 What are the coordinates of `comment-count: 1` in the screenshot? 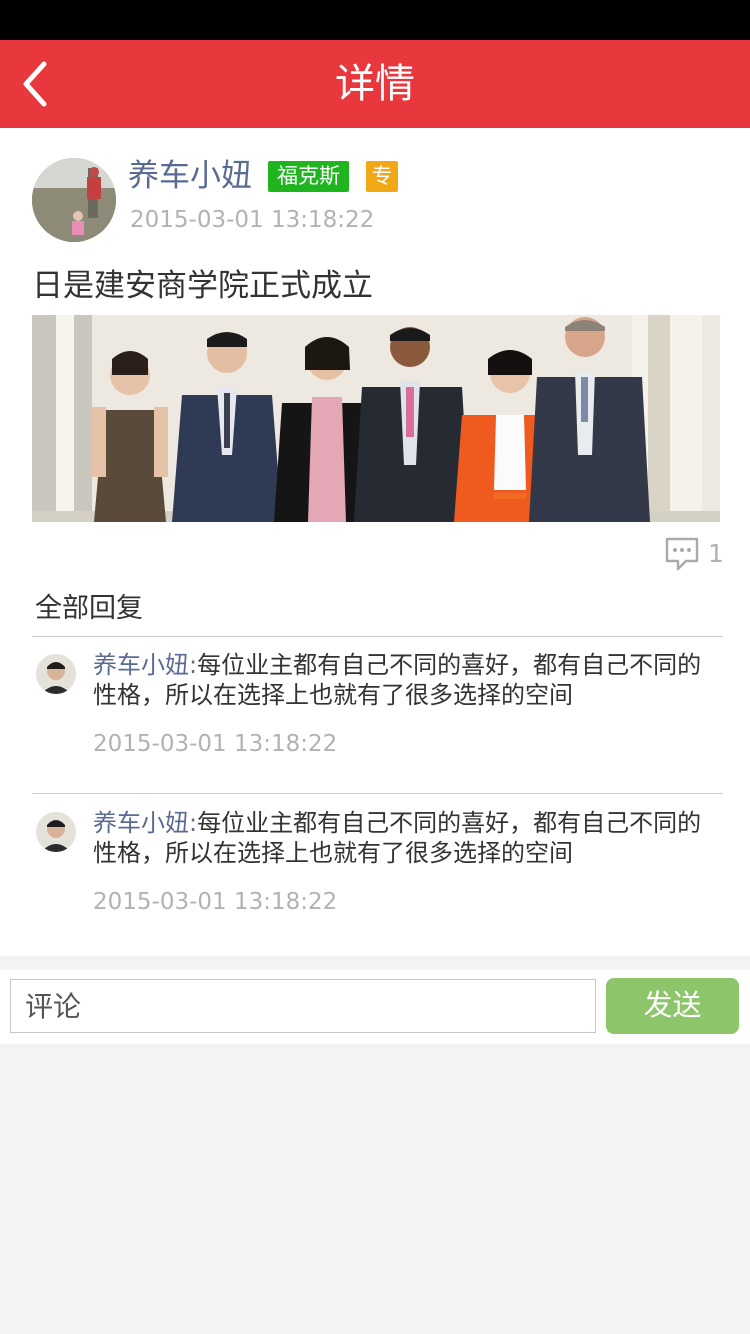 It's located at (716, 553).